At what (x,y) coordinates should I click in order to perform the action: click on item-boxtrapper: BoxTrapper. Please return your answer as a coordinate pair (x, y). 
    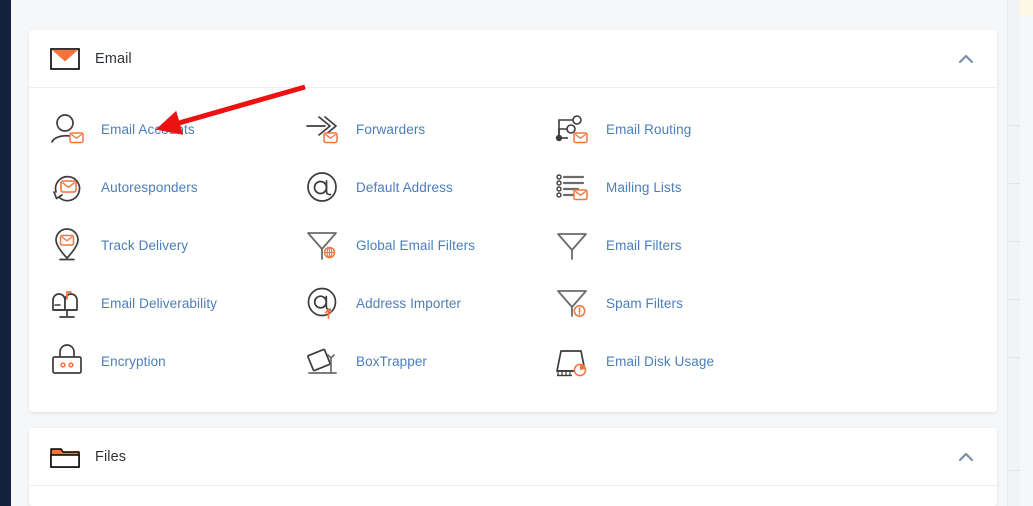
    Looking at the image, I should click on (429, 361).